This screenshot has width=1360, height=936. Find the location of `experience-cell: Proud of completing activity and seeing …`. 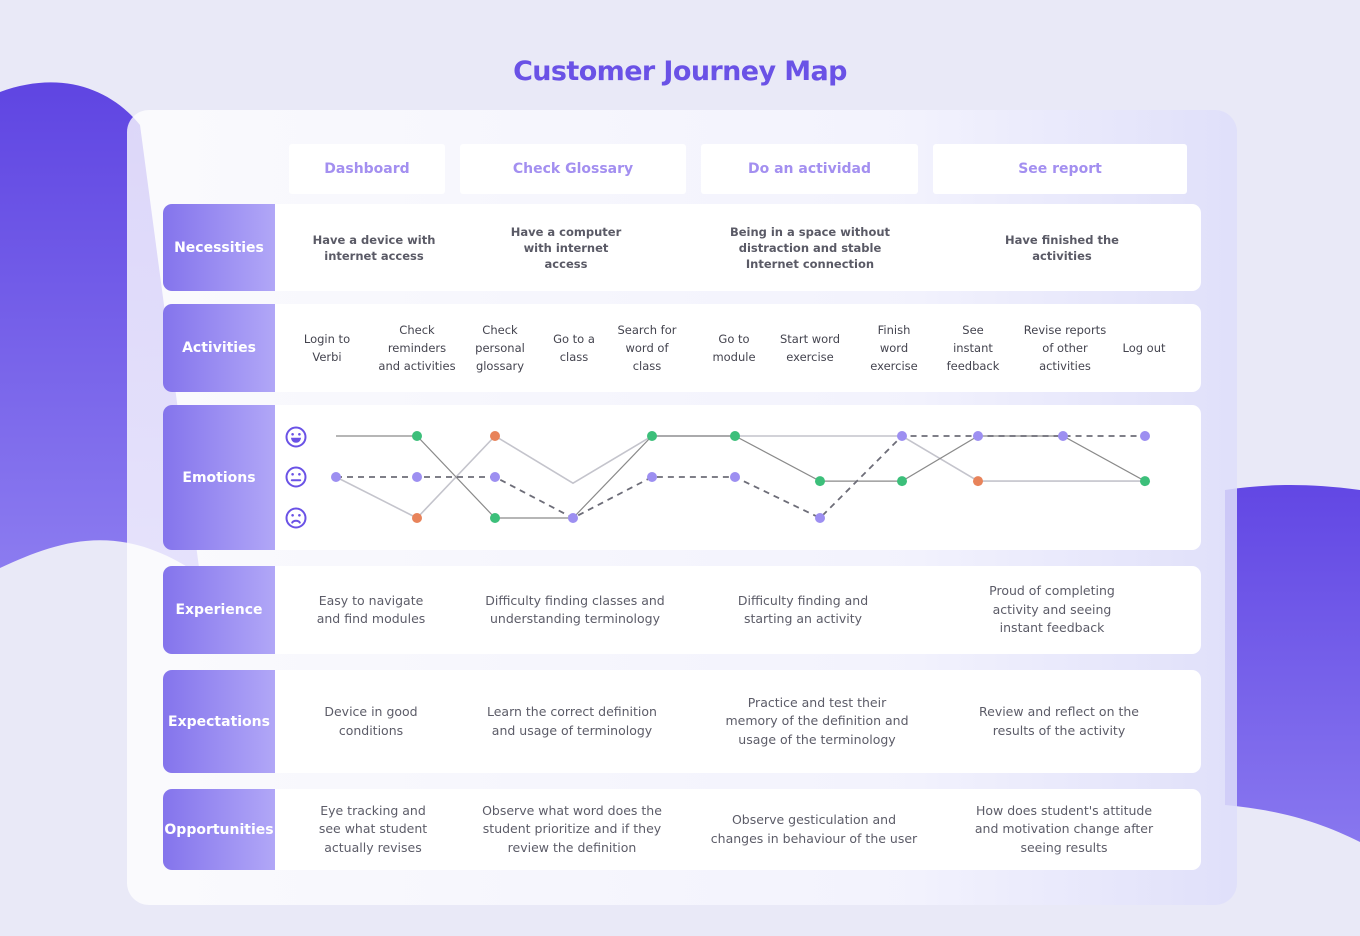

experience-cell: Proud of completing activity and seeing … is located at coordinates (1052, 609).